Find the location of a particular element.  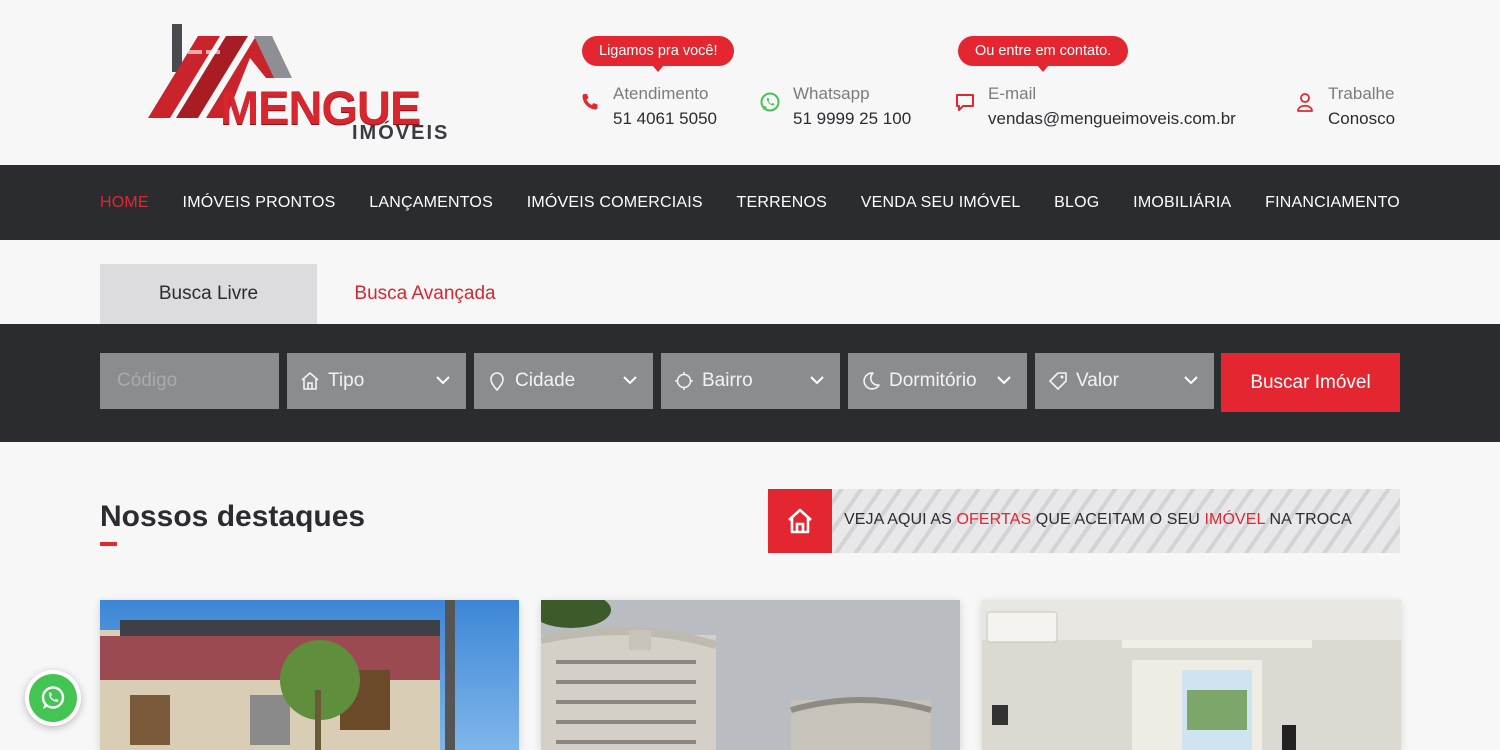

title-underline is located at coordinates (108, 544).